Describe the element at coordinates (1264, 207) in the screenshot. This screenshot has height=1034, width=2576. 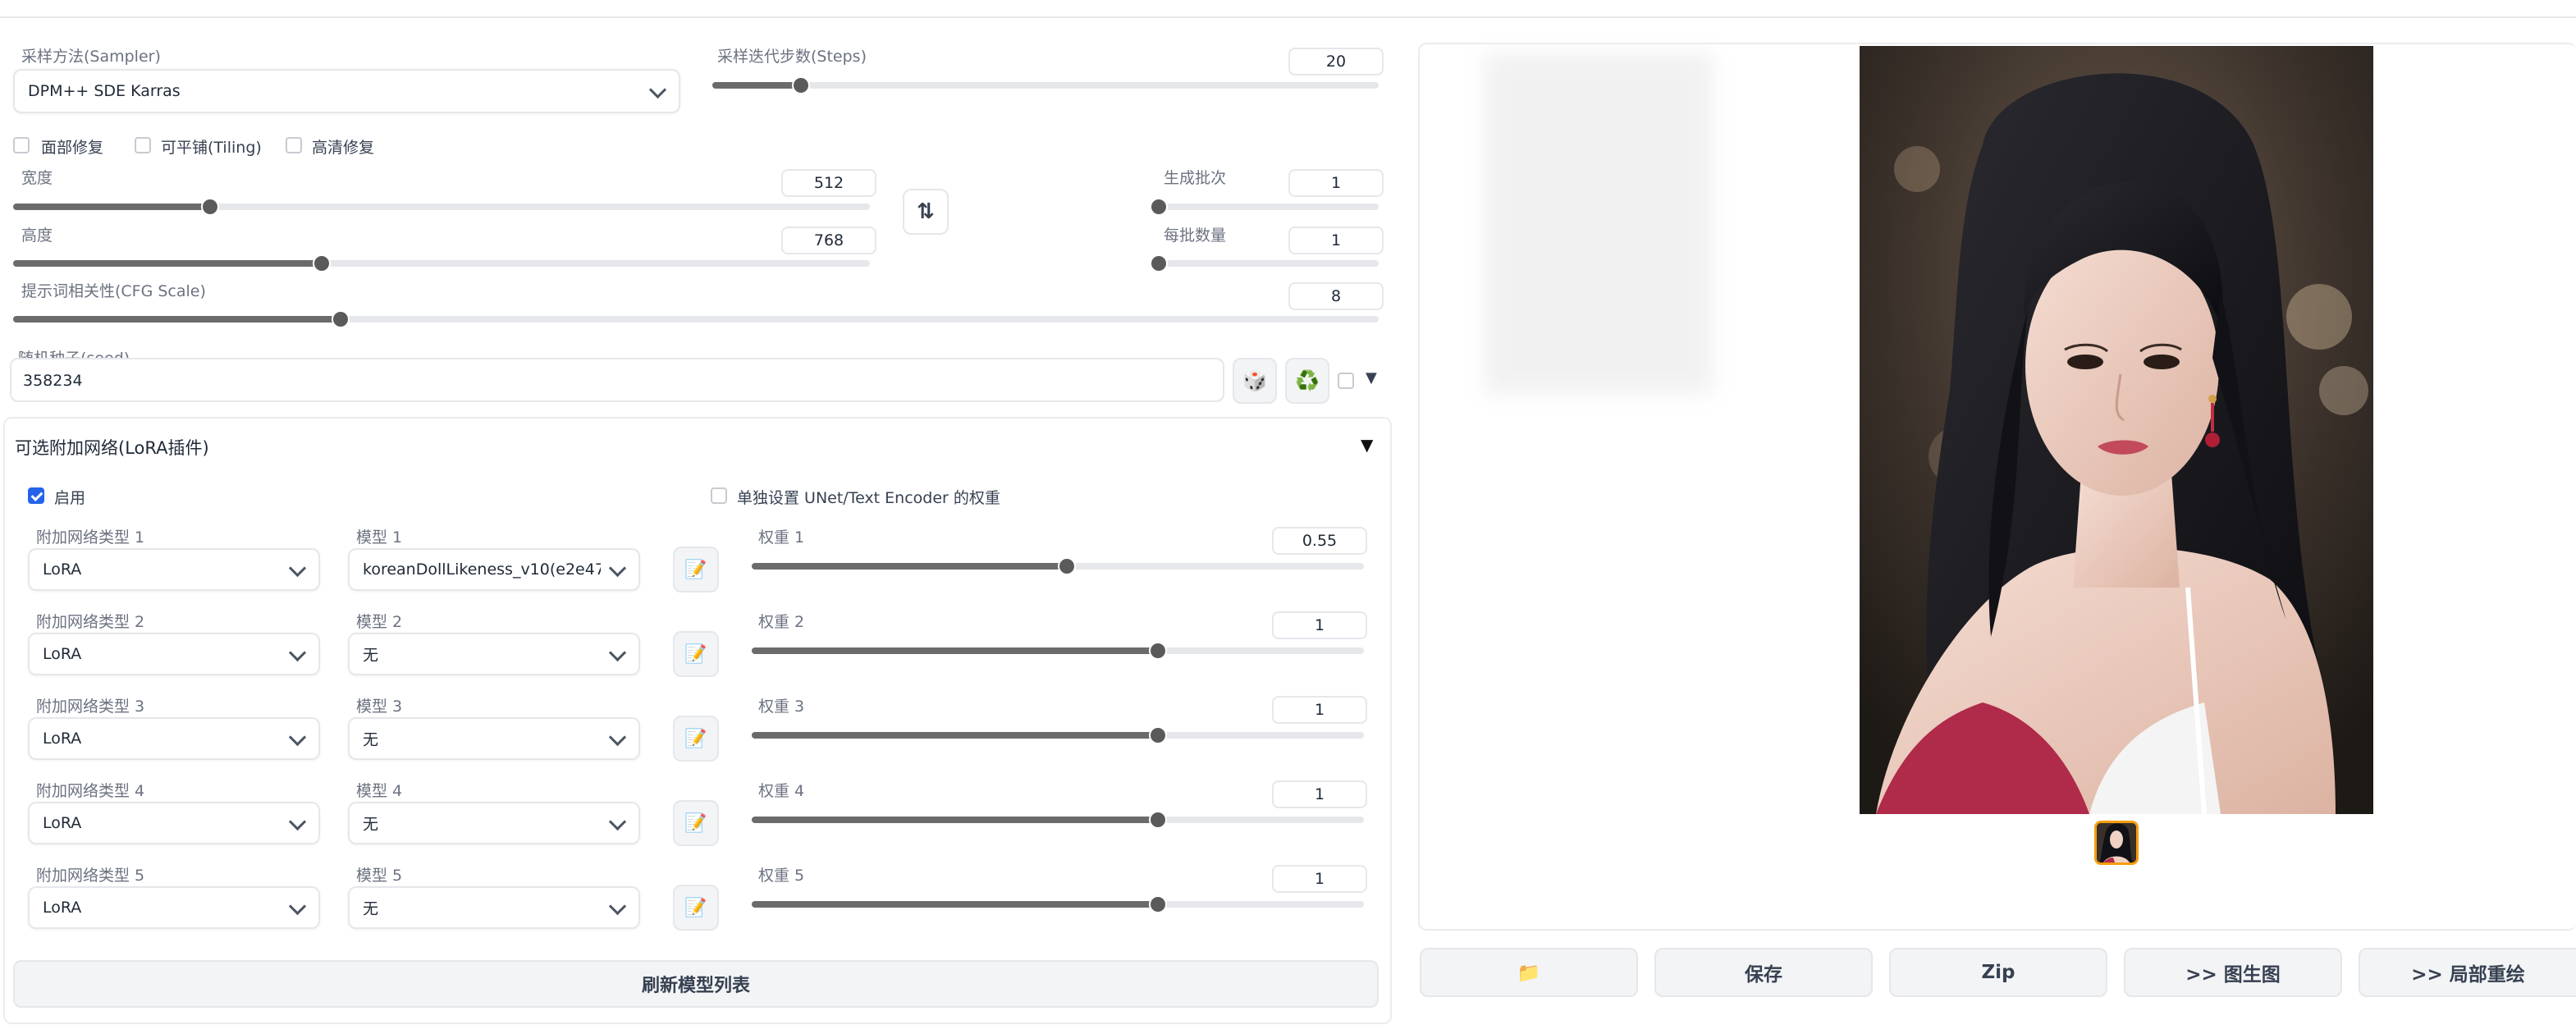
I see `batch-count-slider` at that location.